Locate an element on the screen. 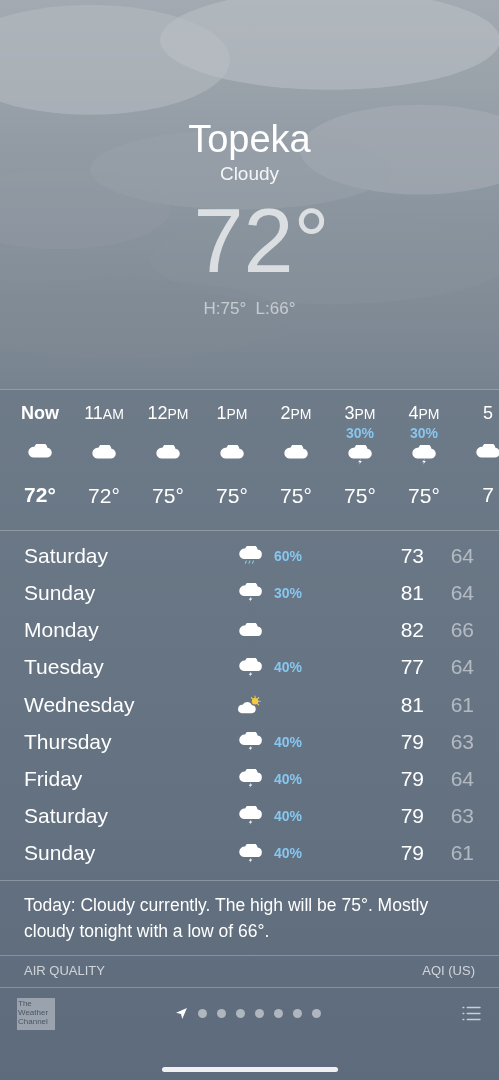 Image resolution: width=499 pixels, height=1080 pixels. rain-cloud-icon is located at coordinates (250, 556).